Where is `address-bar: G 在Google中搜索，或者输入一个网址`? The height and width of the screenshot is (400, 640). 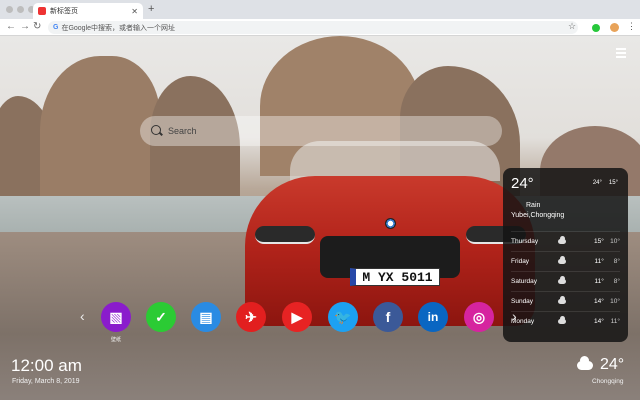 address-bar: G 在Google中搜索，或者输入一个网址 is located at coordinates (313, 27).